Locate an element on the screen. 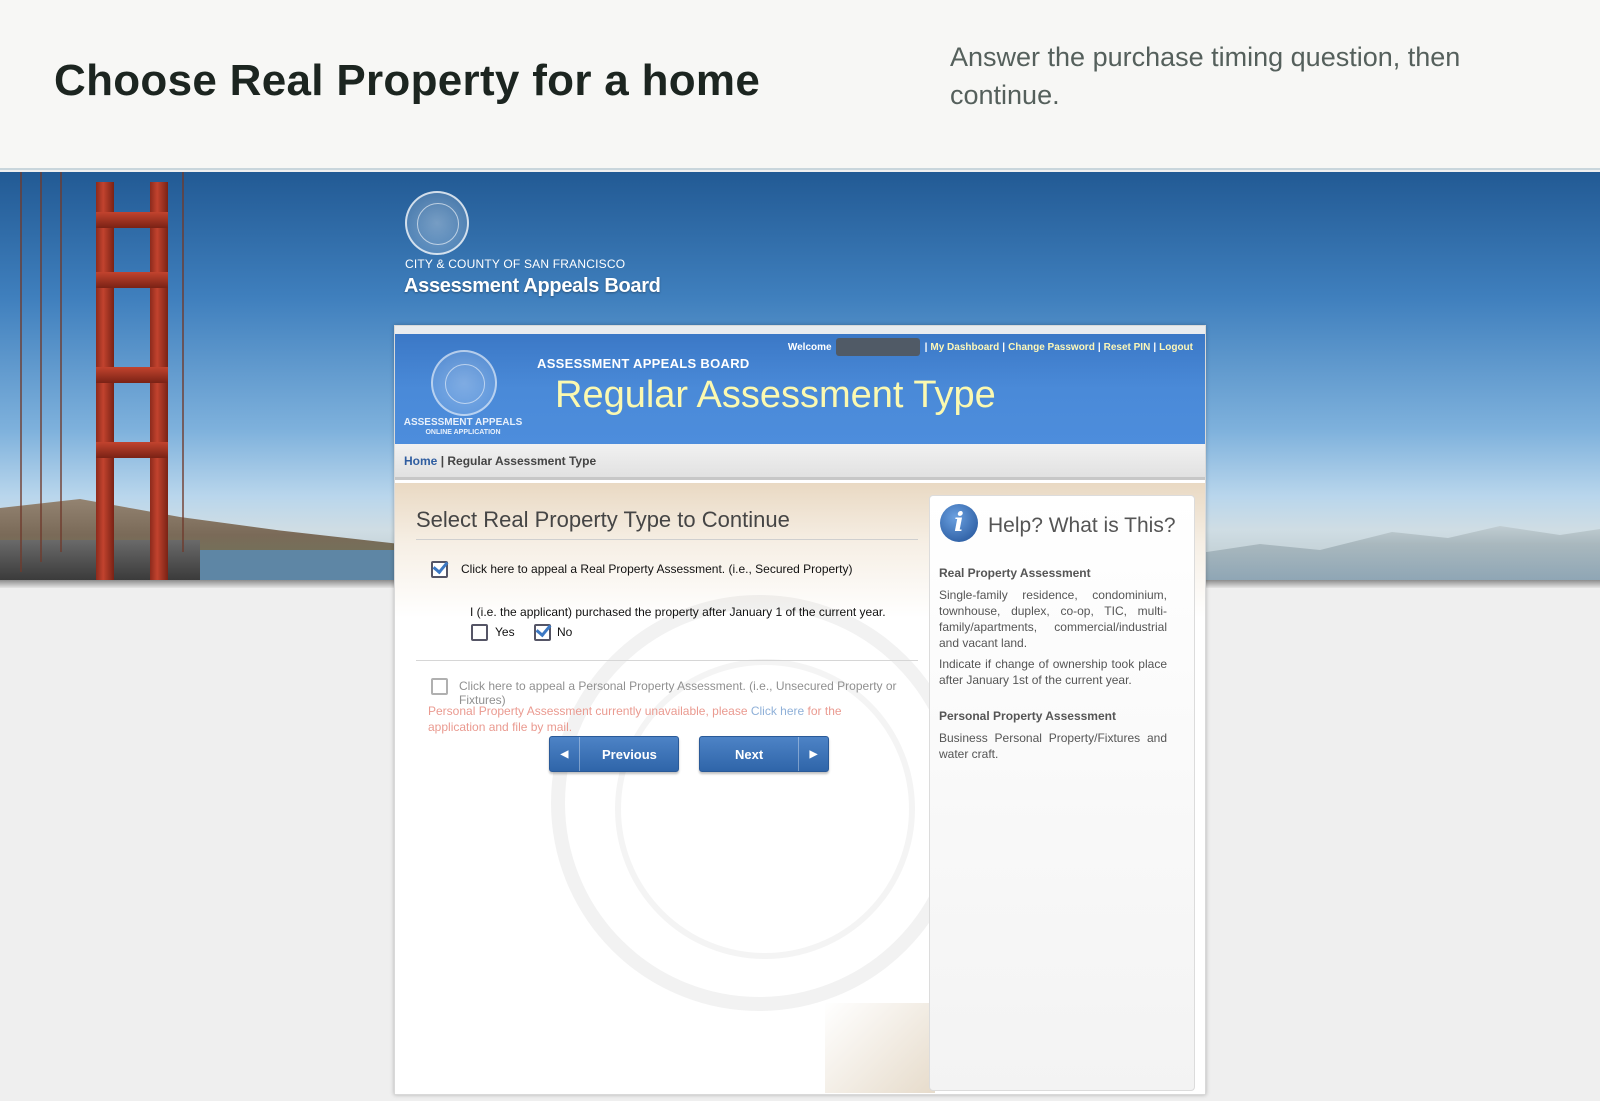  welcome-text: Welcome is located at coordinates (809, 347).